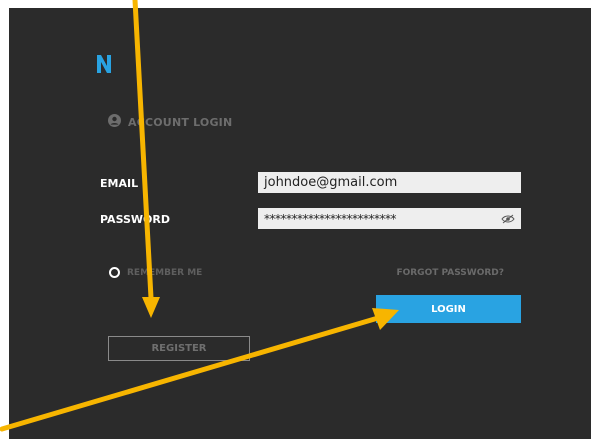 Image resolution: width=600 pixels, height=439 pixels. I want to click on email-value: johndoe@gmail.com, so click(331, 182).